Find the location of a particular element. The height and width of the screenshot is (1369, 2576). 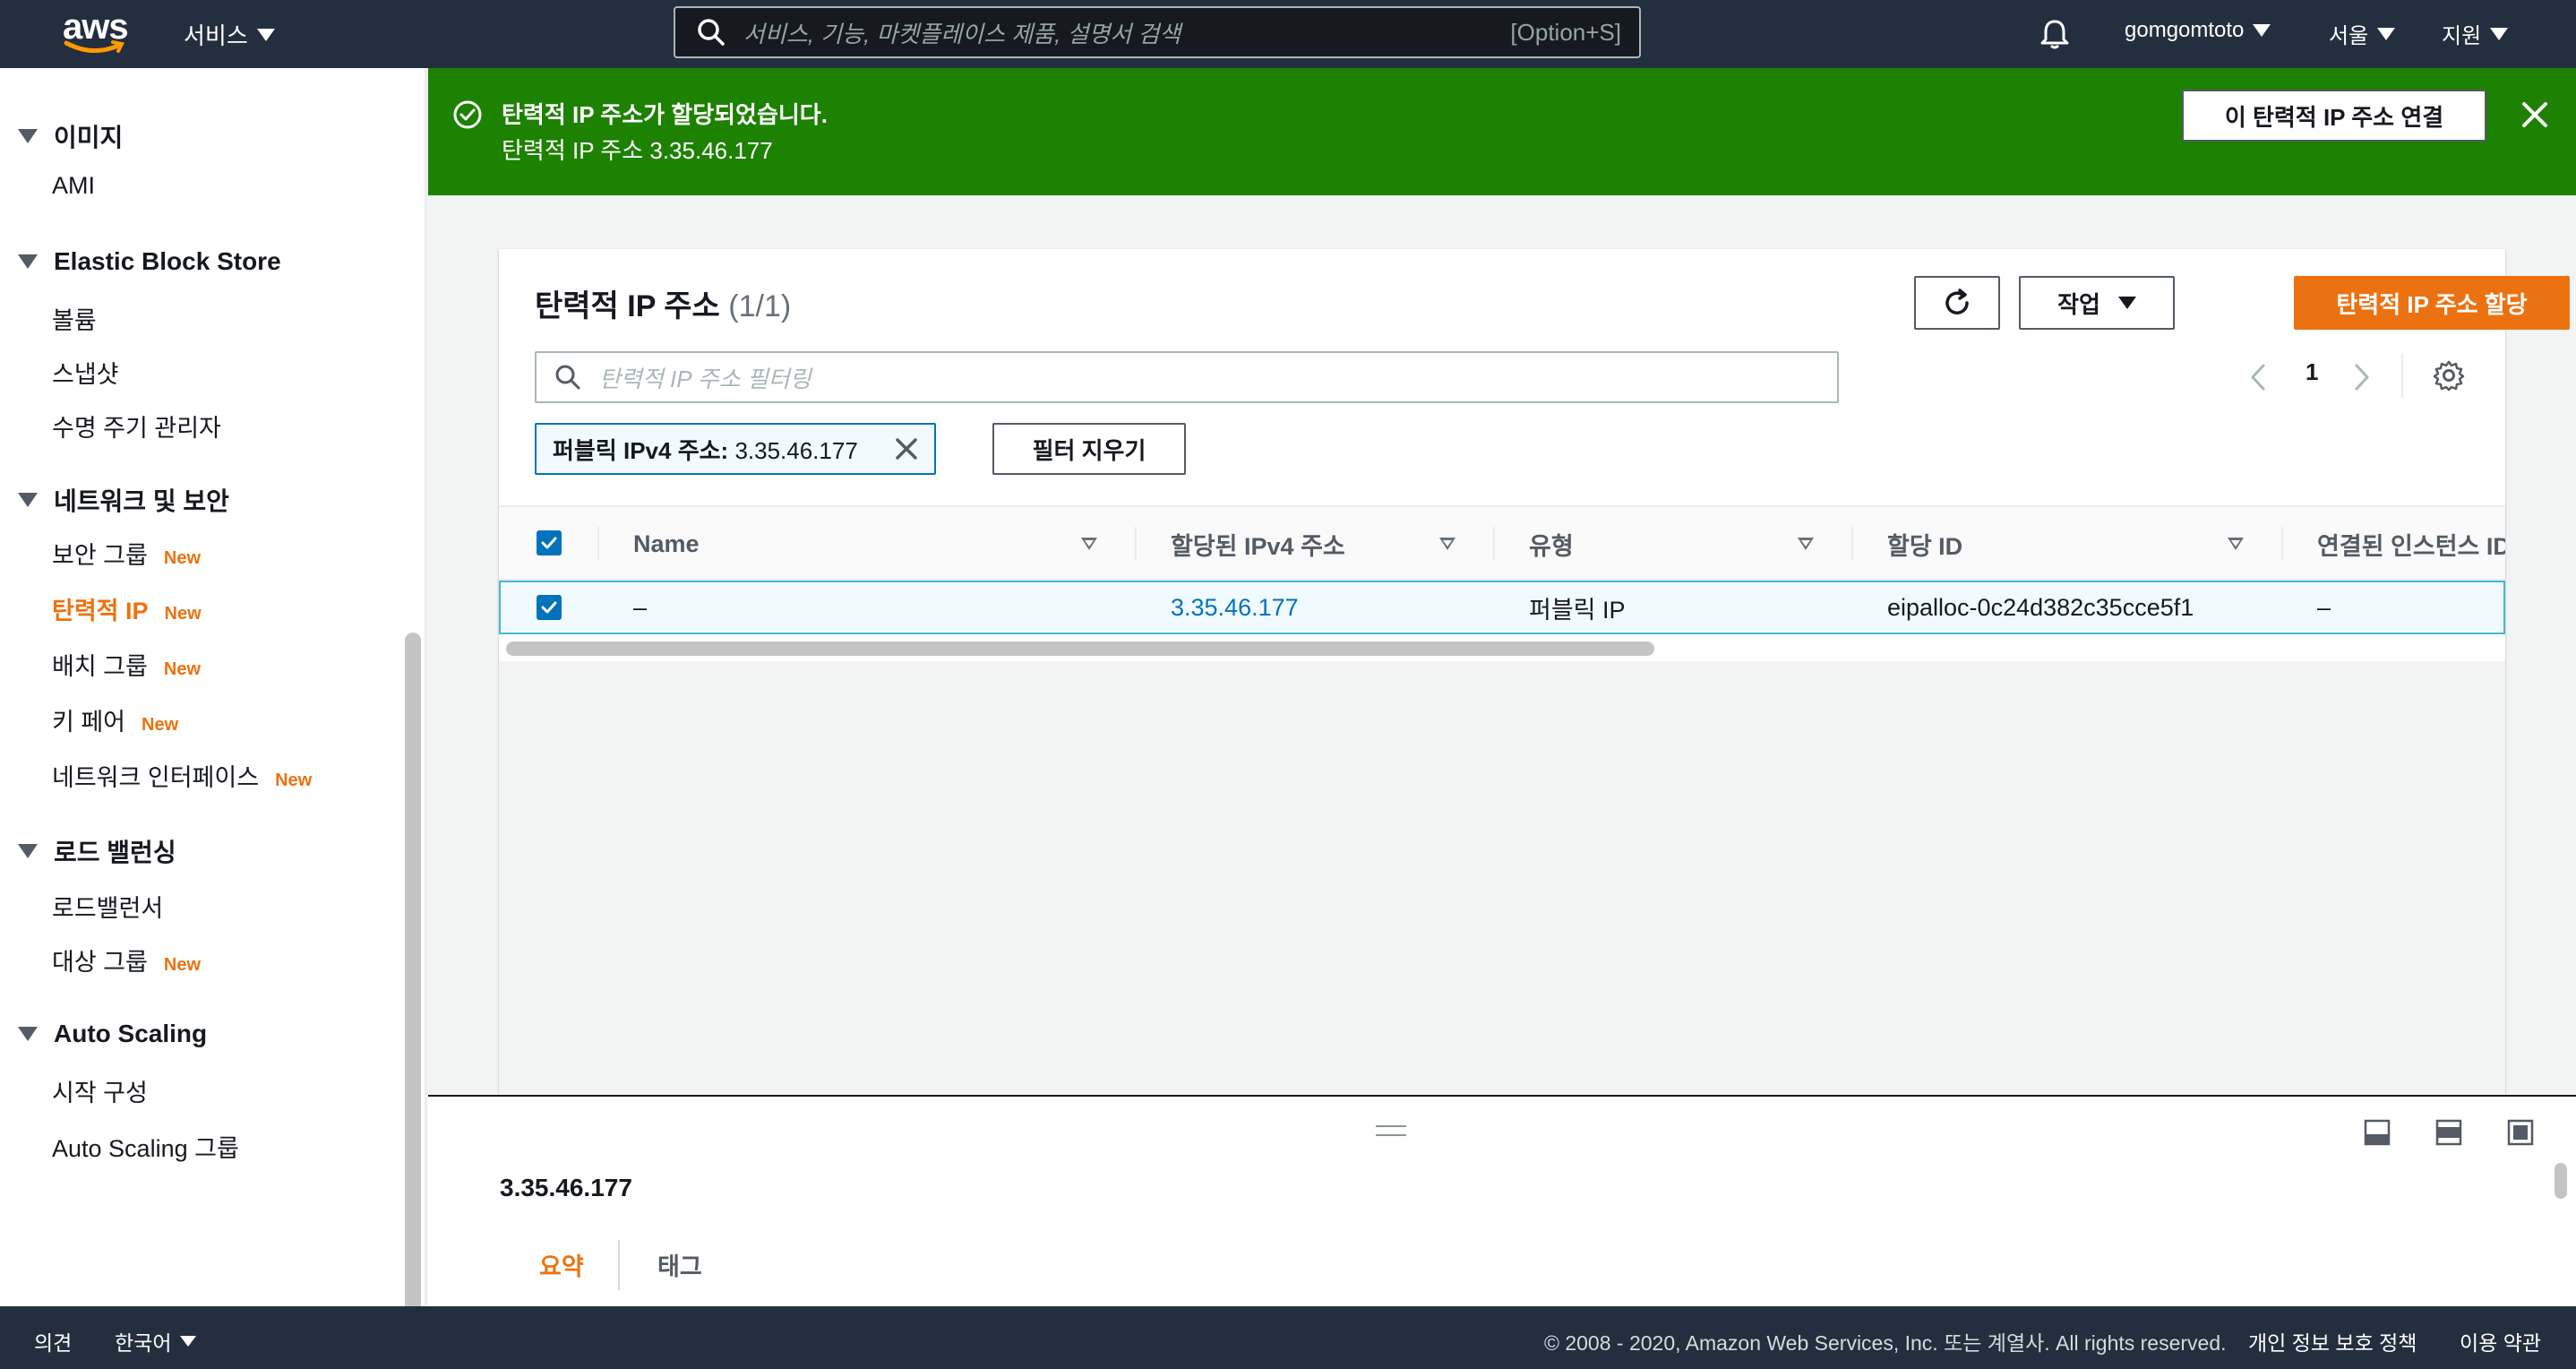

sidebar-item-key-pairs: 키 페어 New is located at coordinates (115, 719).